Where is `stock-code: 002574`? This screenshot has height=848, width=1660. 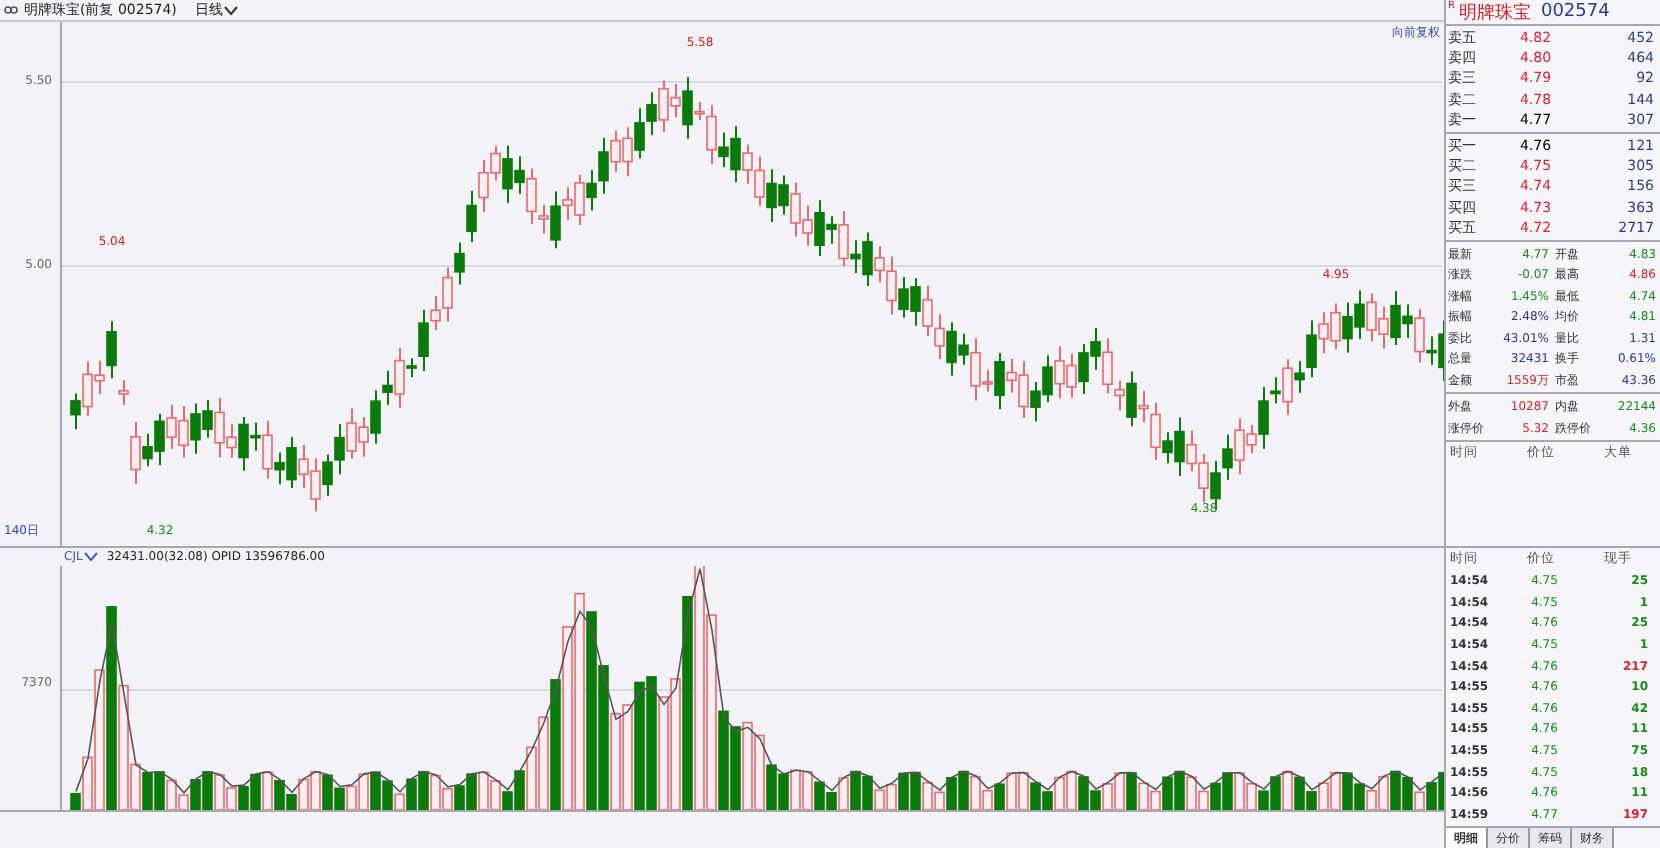
stock-code: 002574 is located at coordinates (1575, 12).